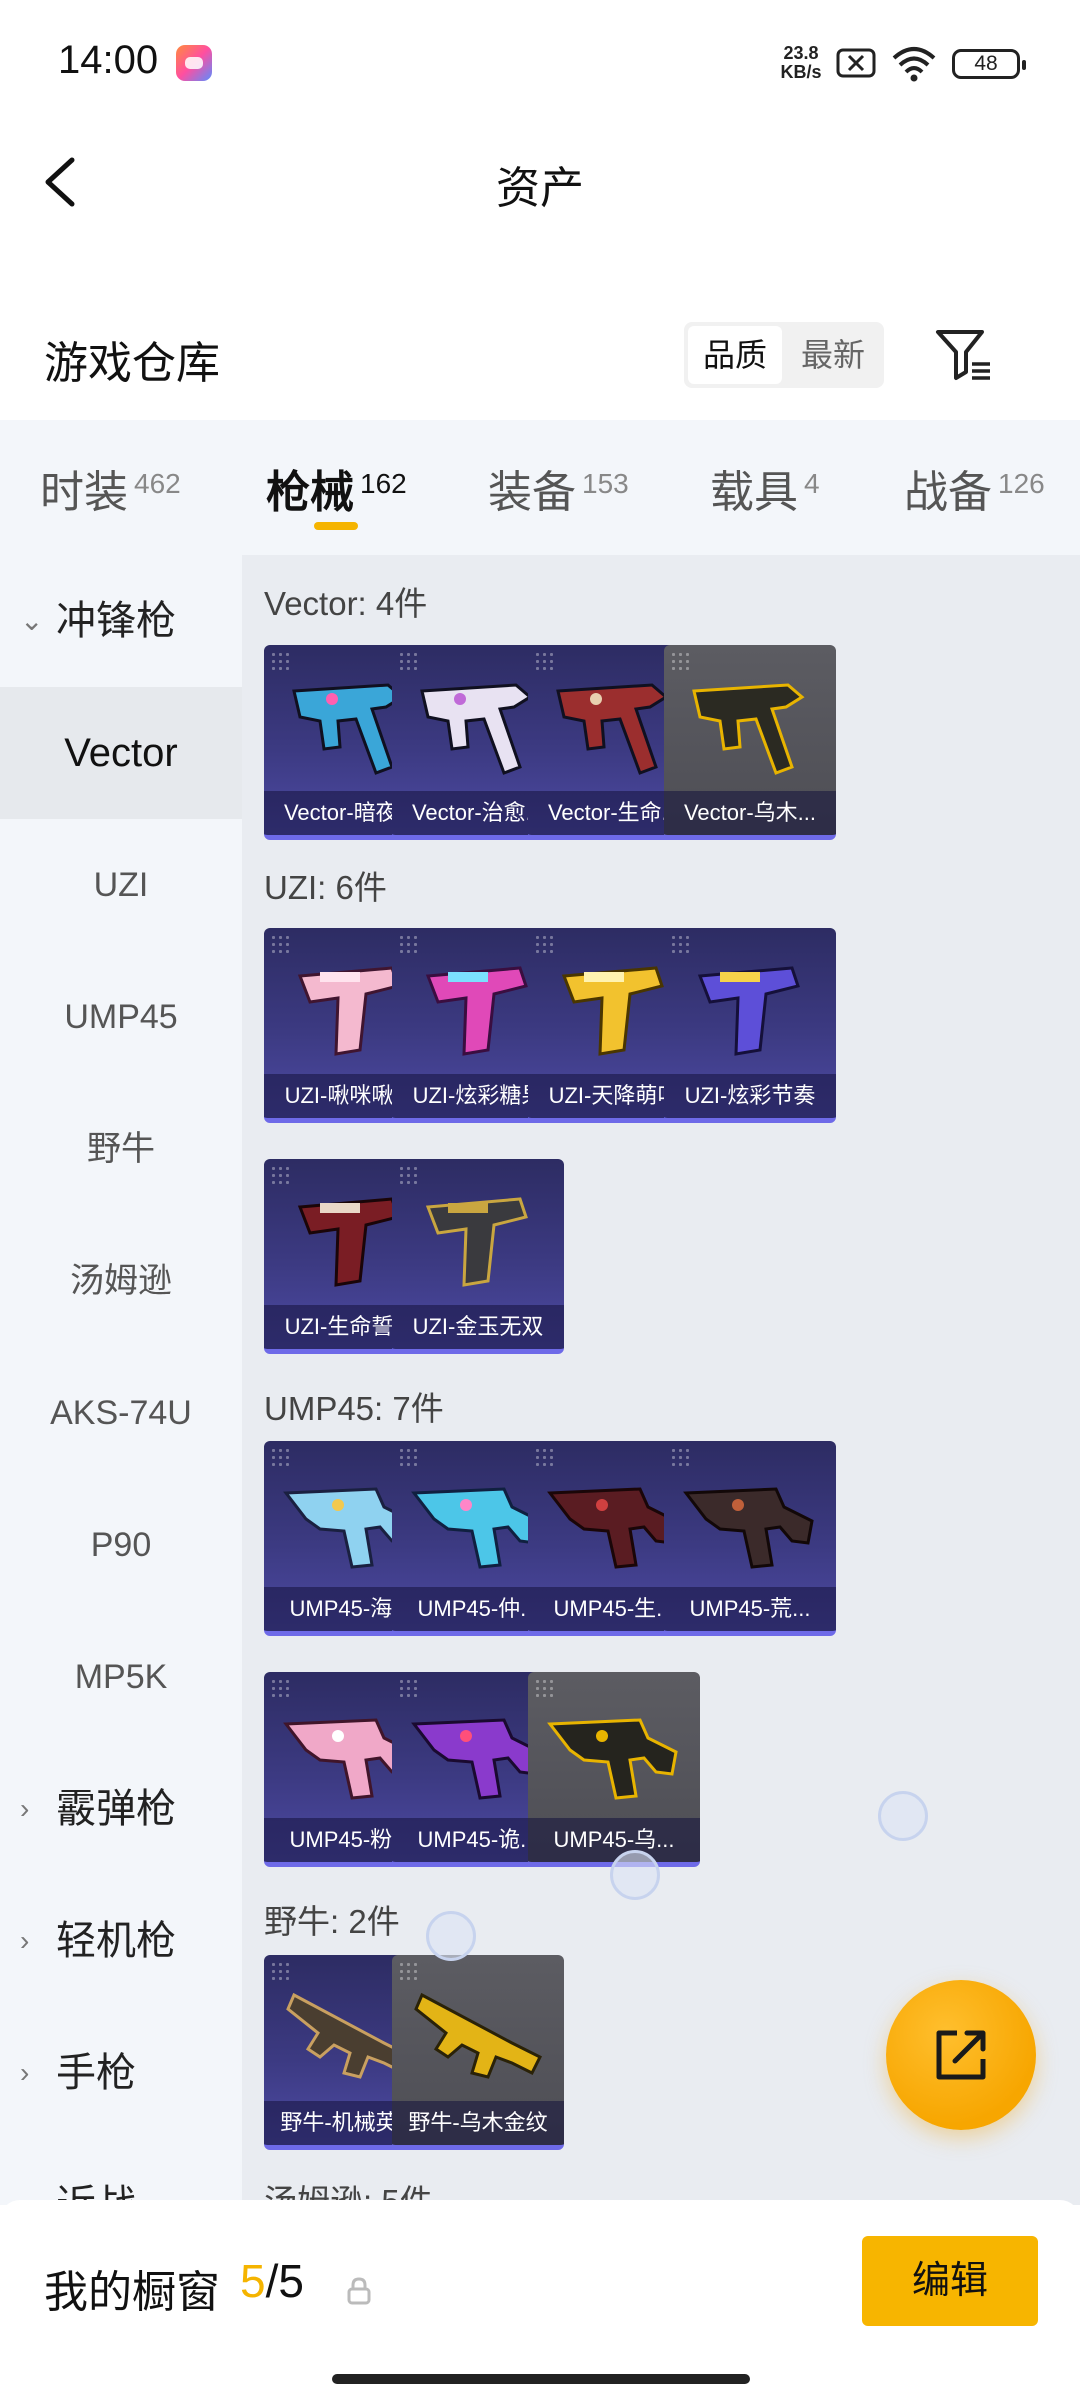  I want to click on network-speed-unit: KB/s, so click(801, 72).